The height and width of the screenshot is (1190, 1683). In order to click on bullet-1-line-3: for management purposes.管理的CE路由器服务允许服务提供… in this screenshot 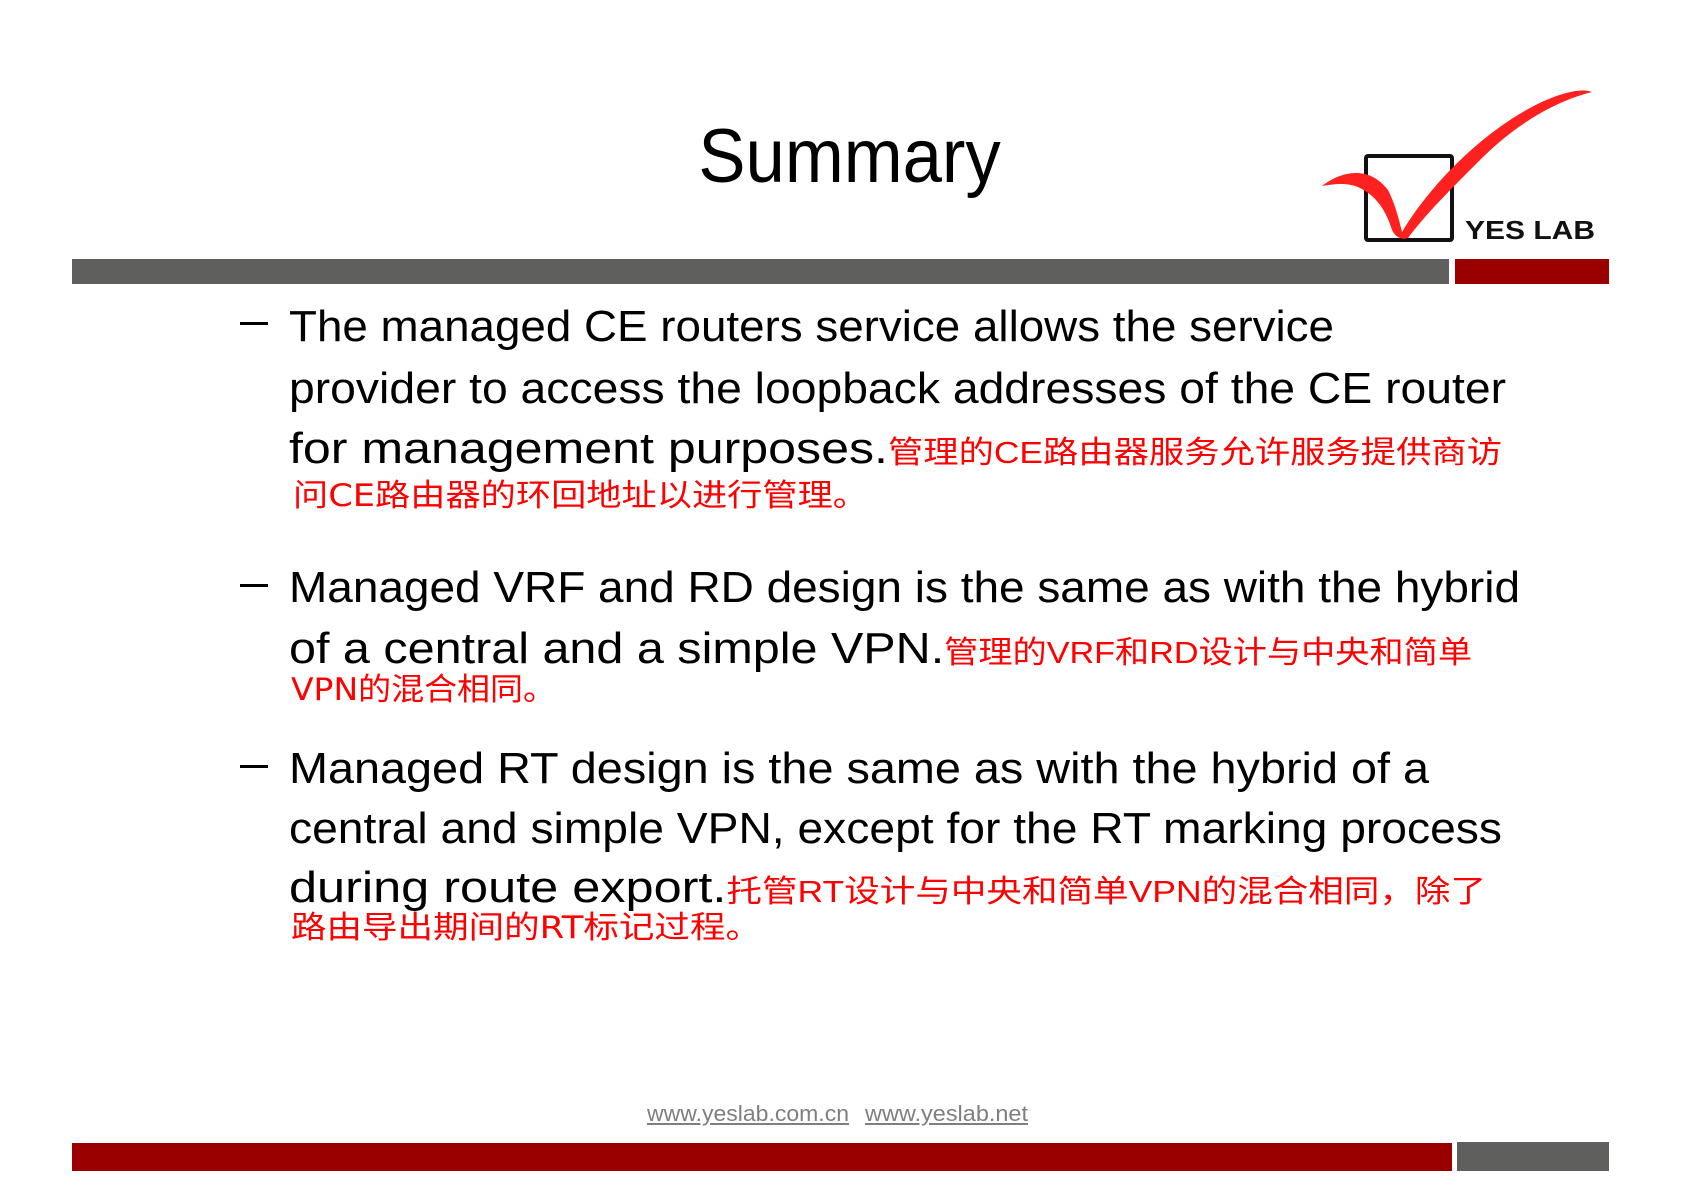, I will do `click(895, 449)`.